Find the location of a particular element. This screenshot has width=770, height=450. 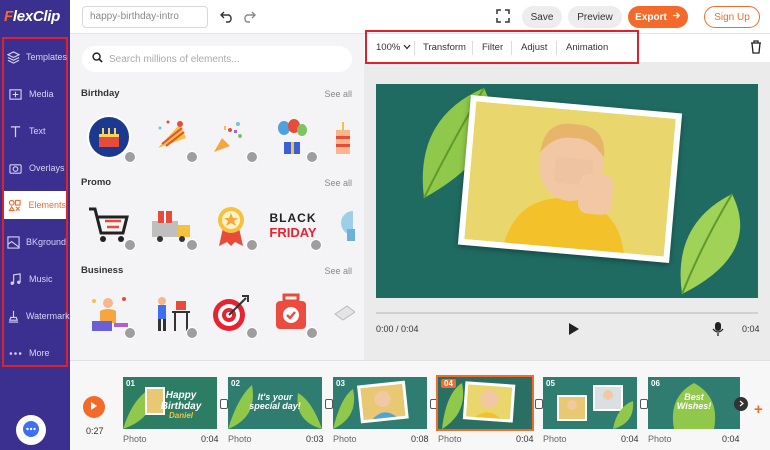

arrow-right-icon is located at coordinates (676, 17).